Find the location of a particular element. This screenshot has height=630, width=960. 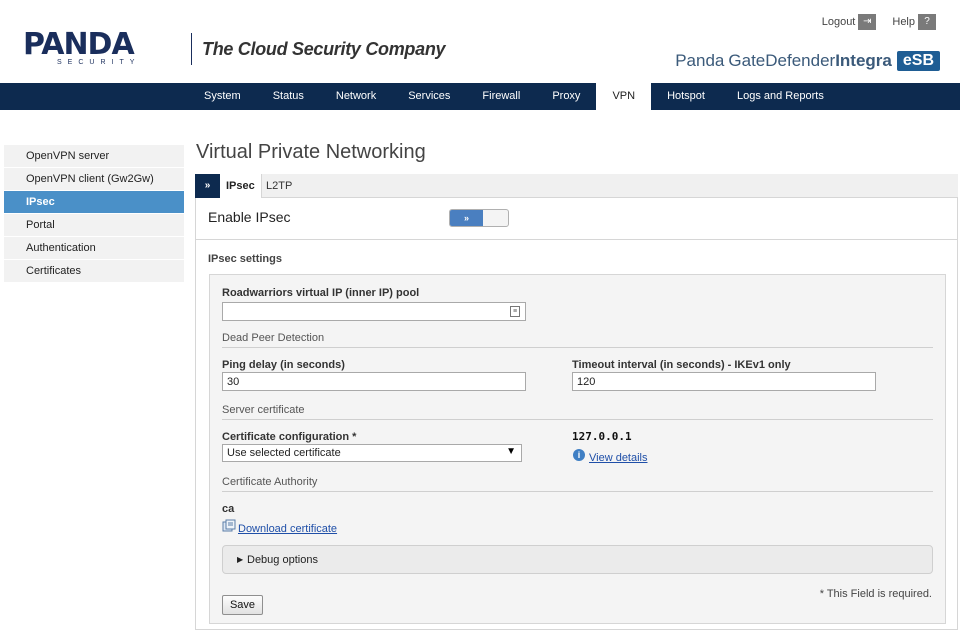

ping-delay-label: Ping delay (in seconds) is located at coordinates (283, 365).